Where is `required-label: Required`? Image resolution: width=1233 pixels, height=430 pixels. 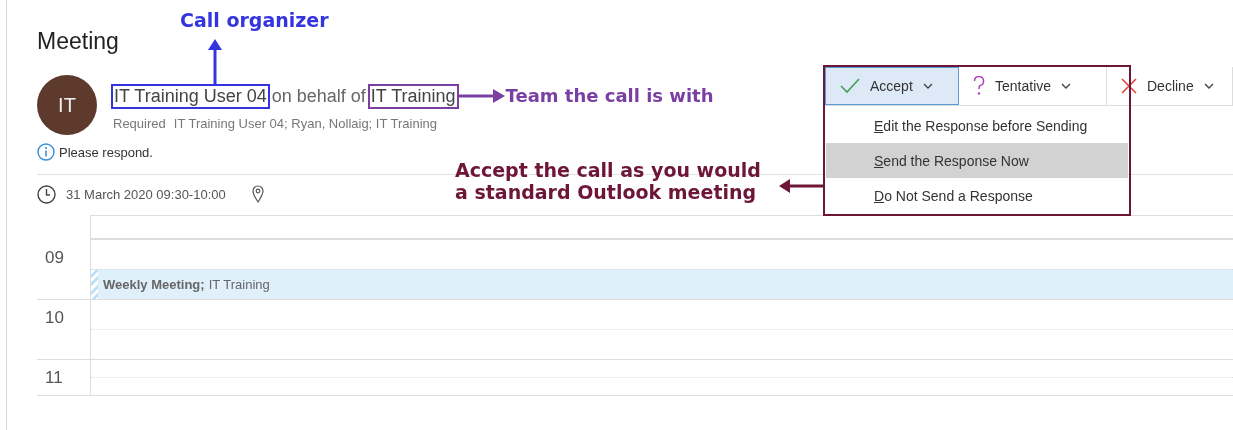 required-label: Required is located at coordinates (139, 123).